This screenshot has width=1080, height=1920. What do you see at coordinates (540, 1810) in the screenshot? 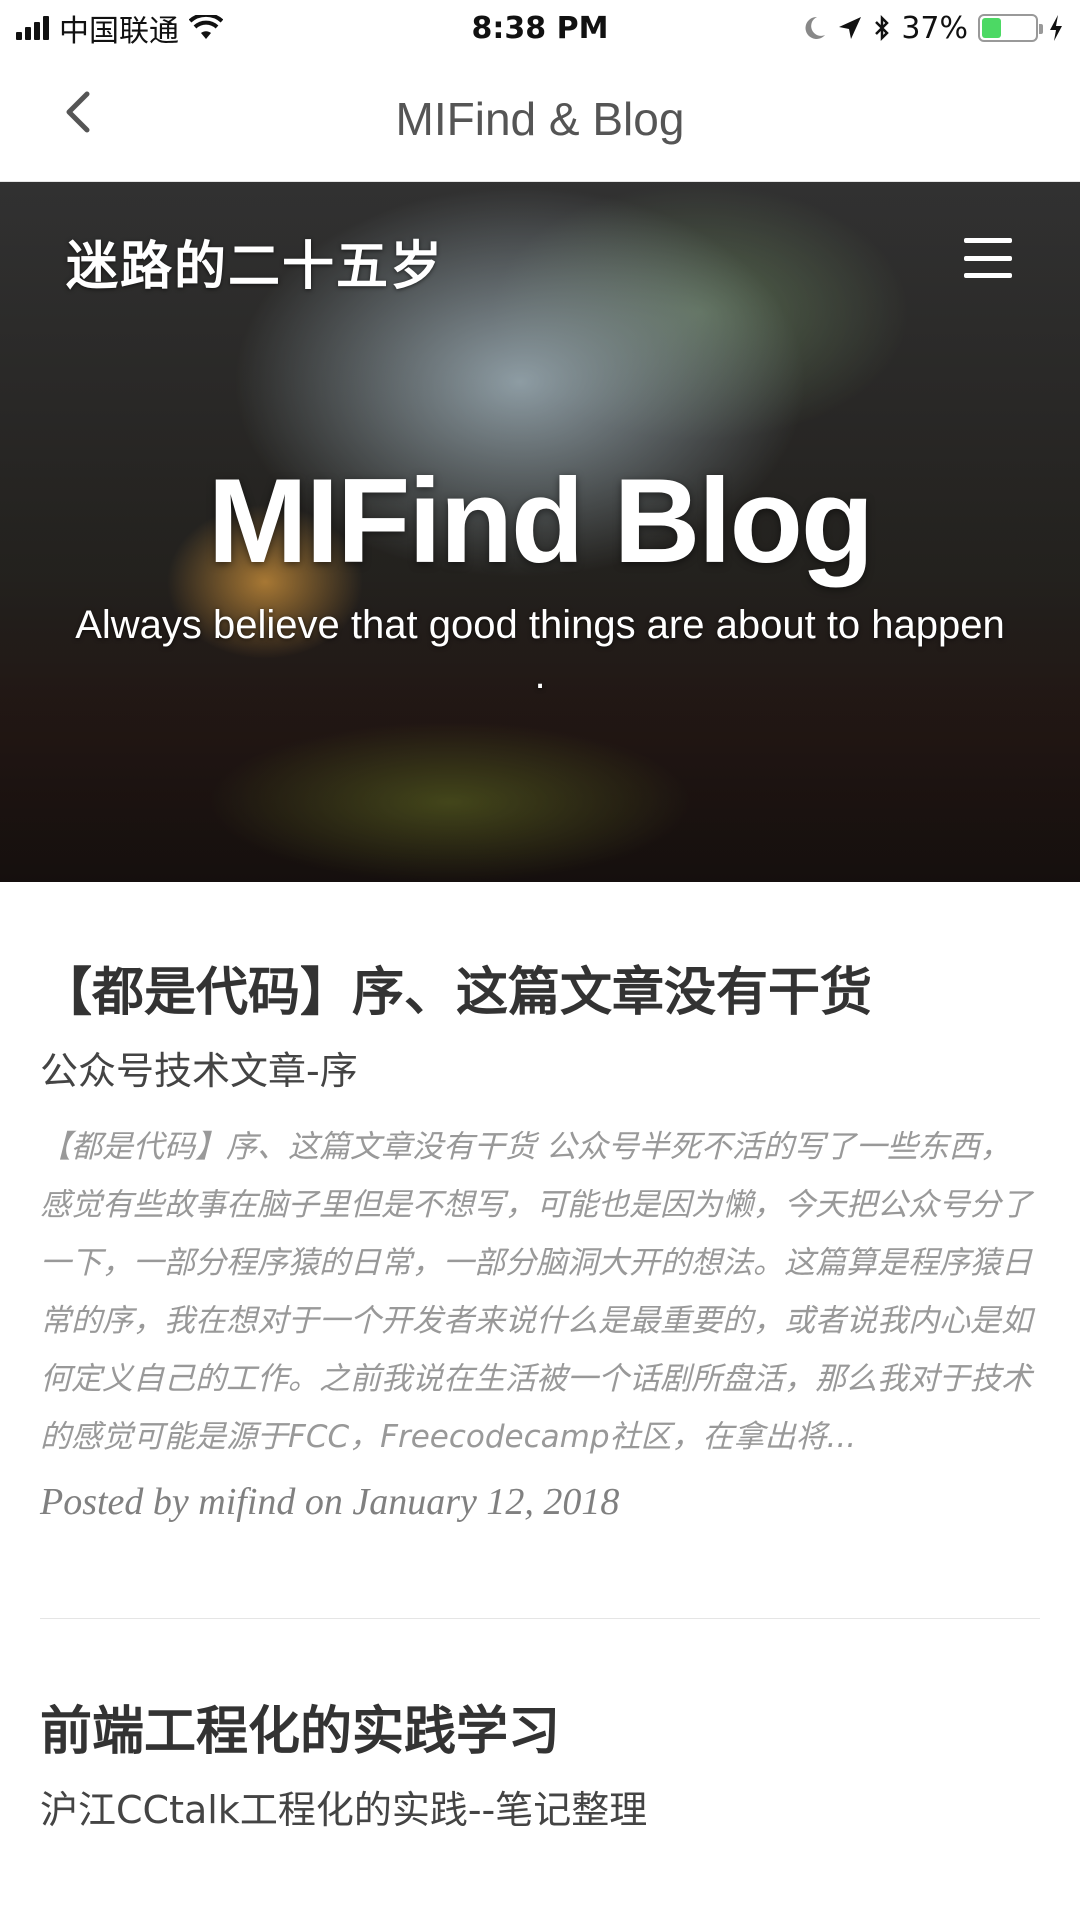
I see `post-subtitle: 沪江CCtalk工程化的实践--笔记整理` at bounding box center [540, 1810].